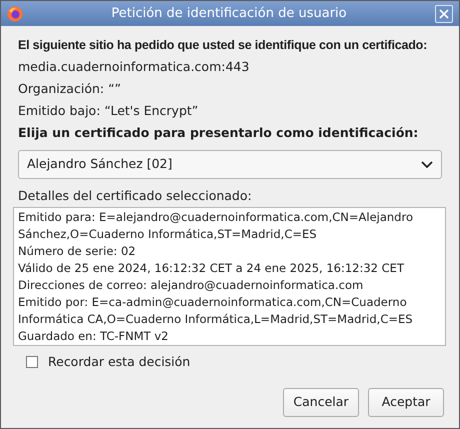 The width and height of the screenshot is (460, 429). I want to click on certificate-detail-line: Emitido para: E=alejandro@cuadernoinformatica.com,CN=Alejandro Sánchez,O=Cuaderno Informática,ST=Madrid,C=ES, so click(216, 226).